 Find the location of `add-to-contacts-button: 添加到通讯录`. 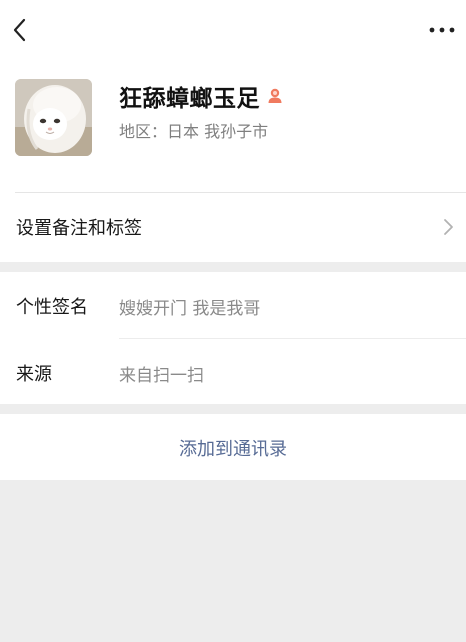

add-to-contacts-button: 添加到通讯录 is located at coordinates (233, 447).